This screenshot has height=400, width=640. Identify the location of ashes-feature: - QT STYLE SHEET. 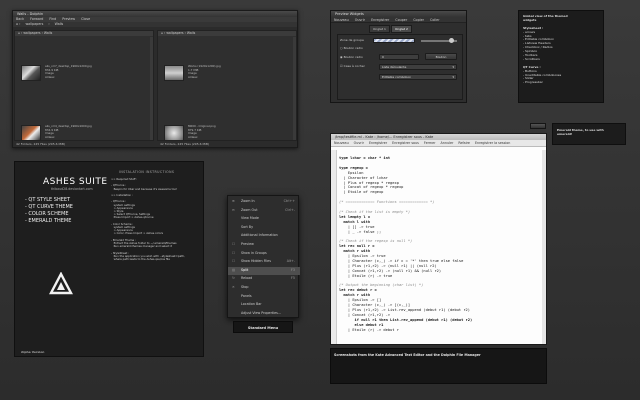
(48, 200).